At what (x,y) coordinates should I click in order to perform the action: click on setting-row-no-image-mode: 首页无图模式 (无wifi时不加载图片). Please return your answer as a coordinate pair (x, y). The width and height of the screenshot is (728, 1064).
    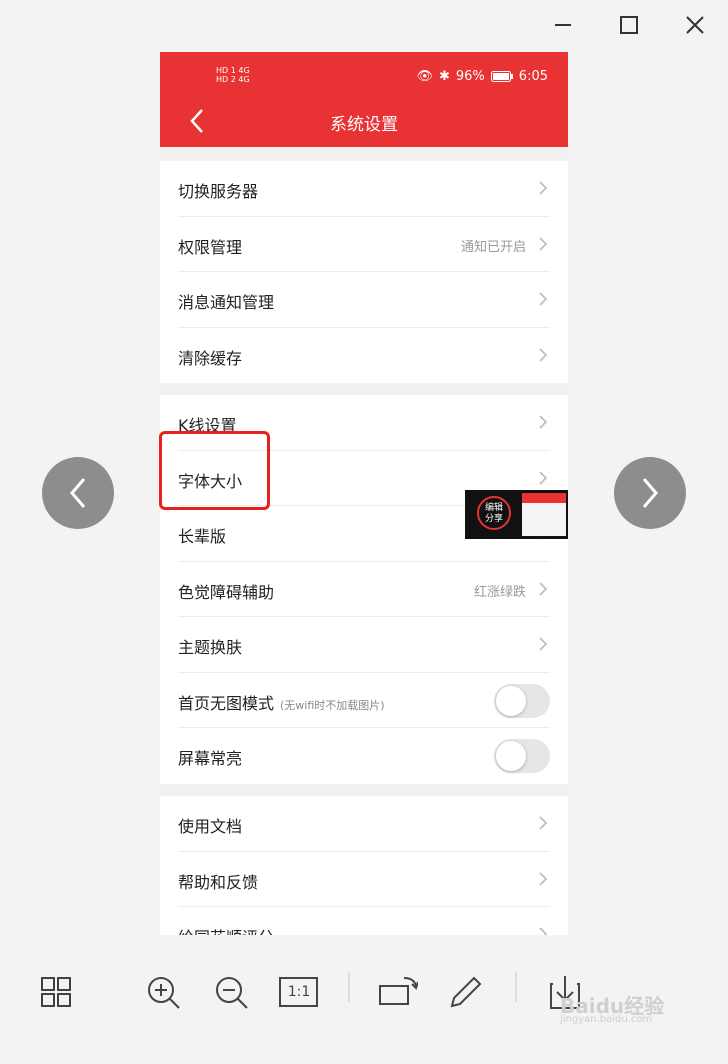
    Looking at the image, I should click on (364, 700).